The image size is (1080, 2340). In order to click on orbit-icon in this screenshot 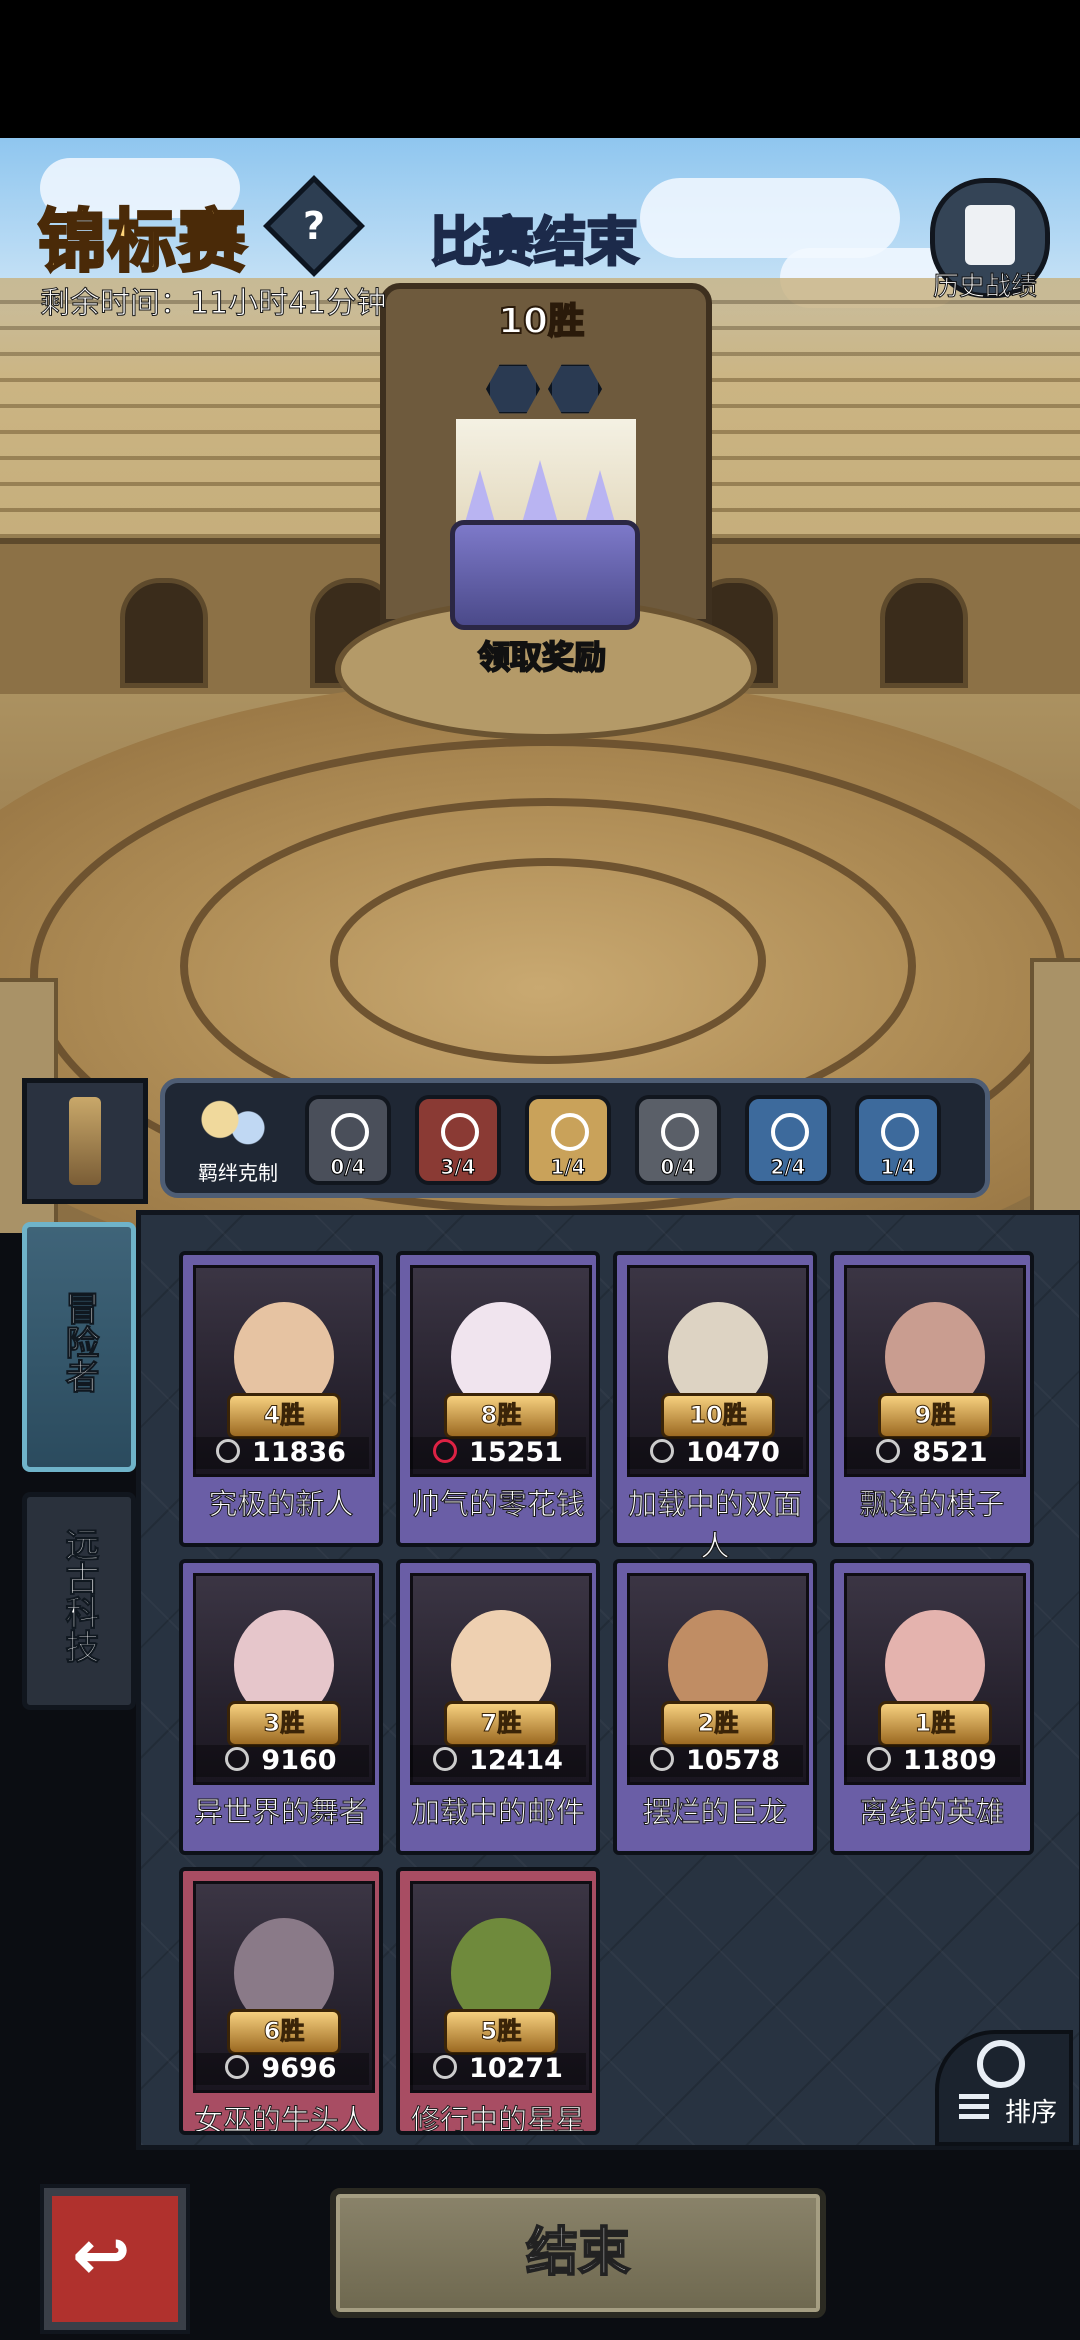, I will do `click(790, 1132)`.